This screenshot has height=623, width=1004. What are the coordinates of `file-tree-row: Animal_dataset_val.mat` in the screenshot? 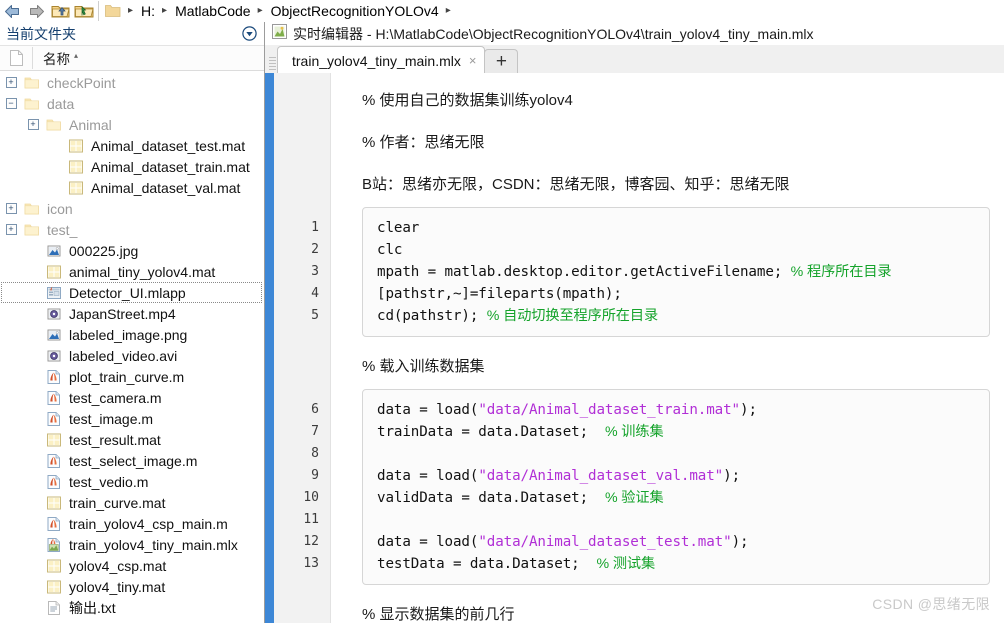 It's located at (132, 187).